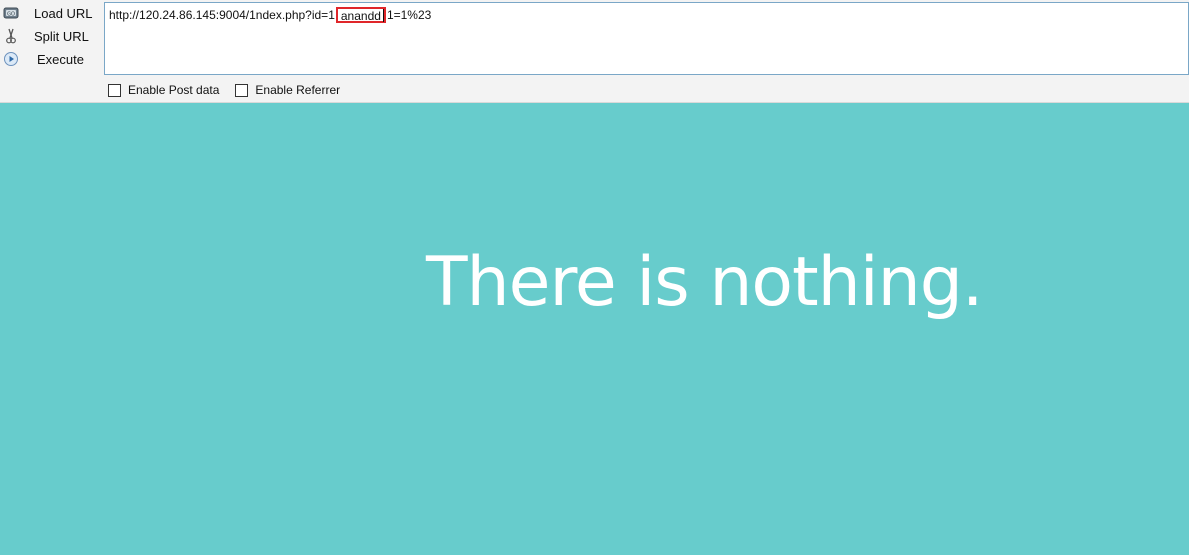 The width and height of the screenshot is (1189, 555). I want to click on enable-referrer-checkbox, so click(242, 90).